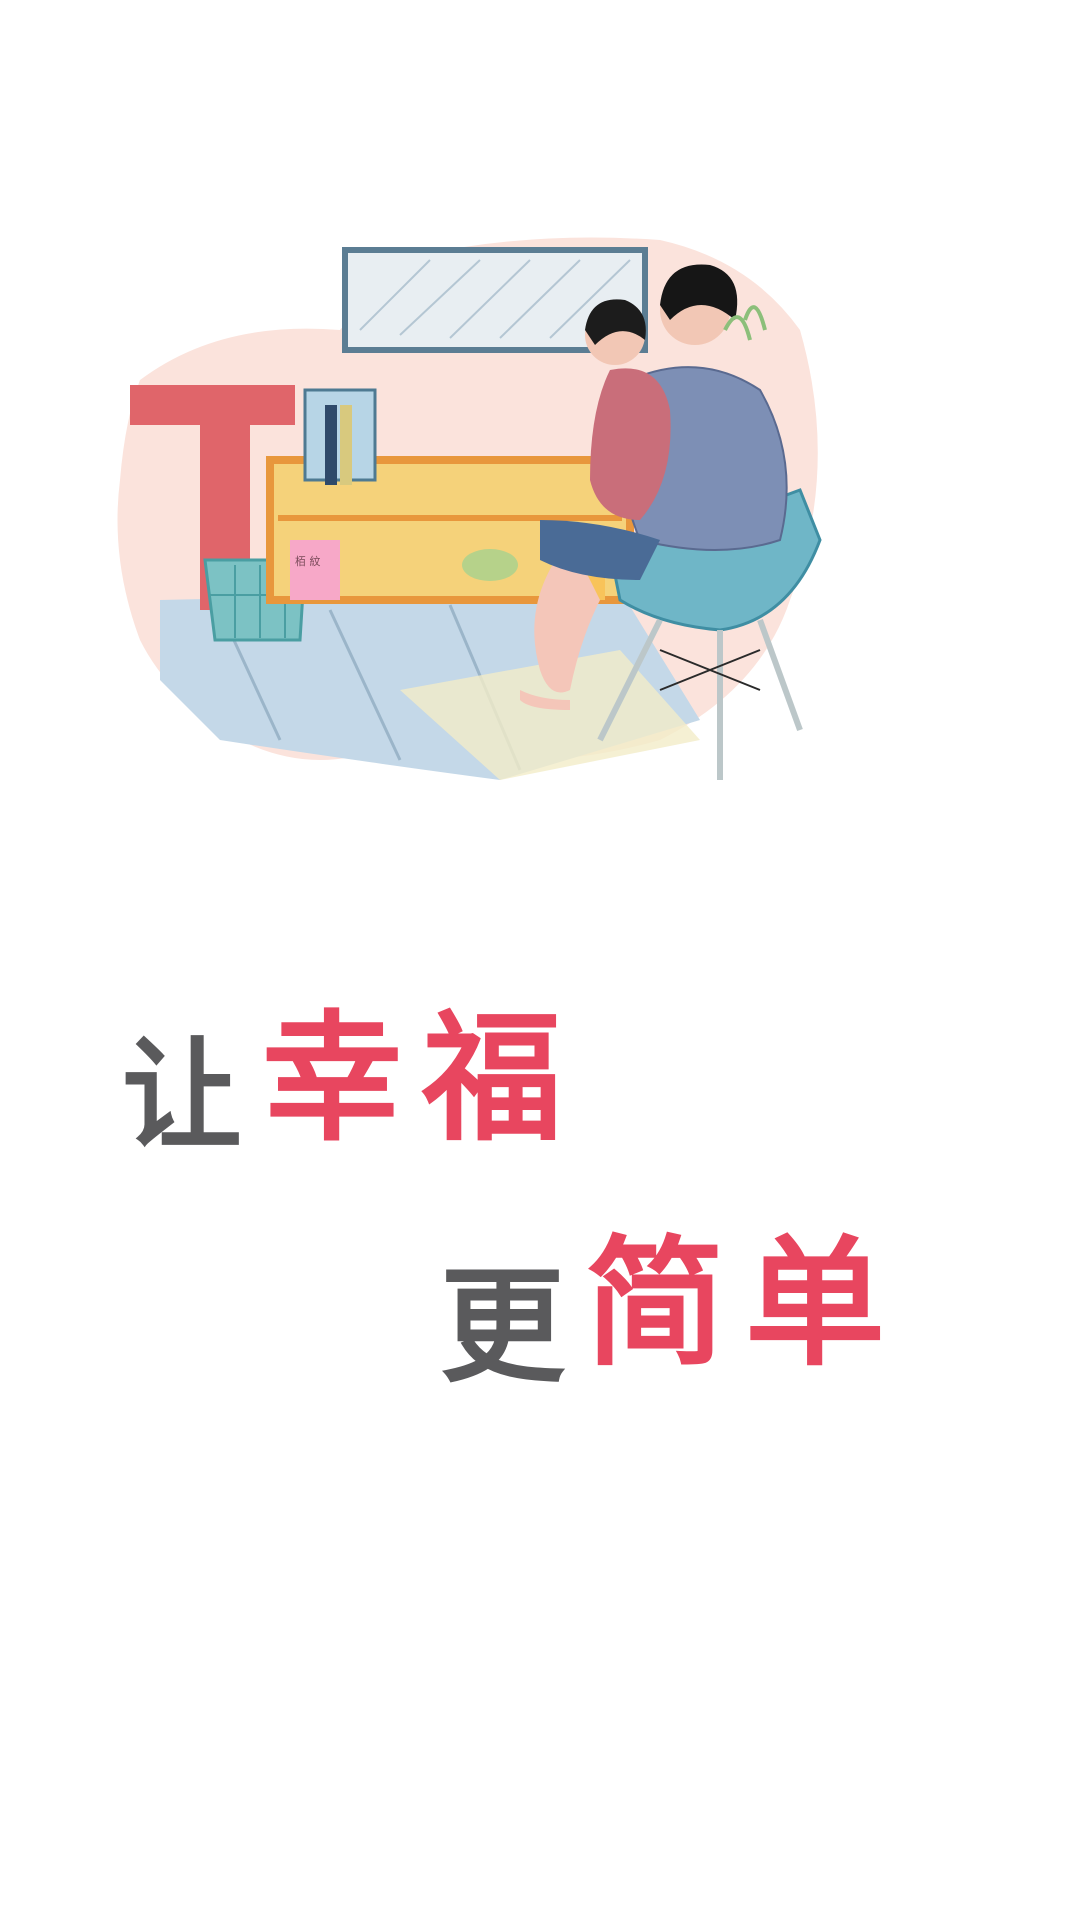  What do you see at coordinates (780, 675) in the screenshot?
I see `chair-leg` at bounding box center [780, 675].